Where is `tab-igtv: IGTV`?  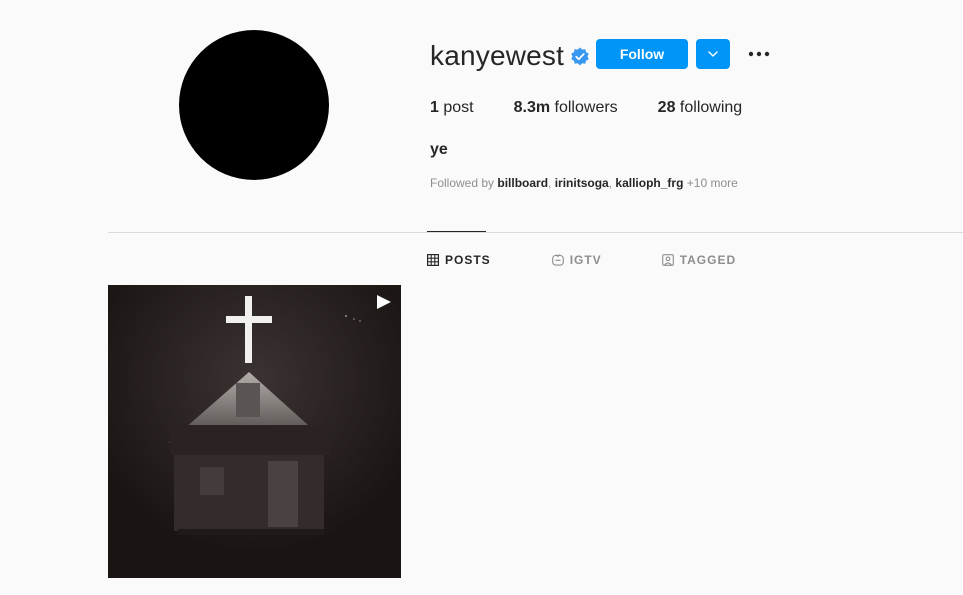
tab-igtv: IGTV is located at coordinates (576, 260).